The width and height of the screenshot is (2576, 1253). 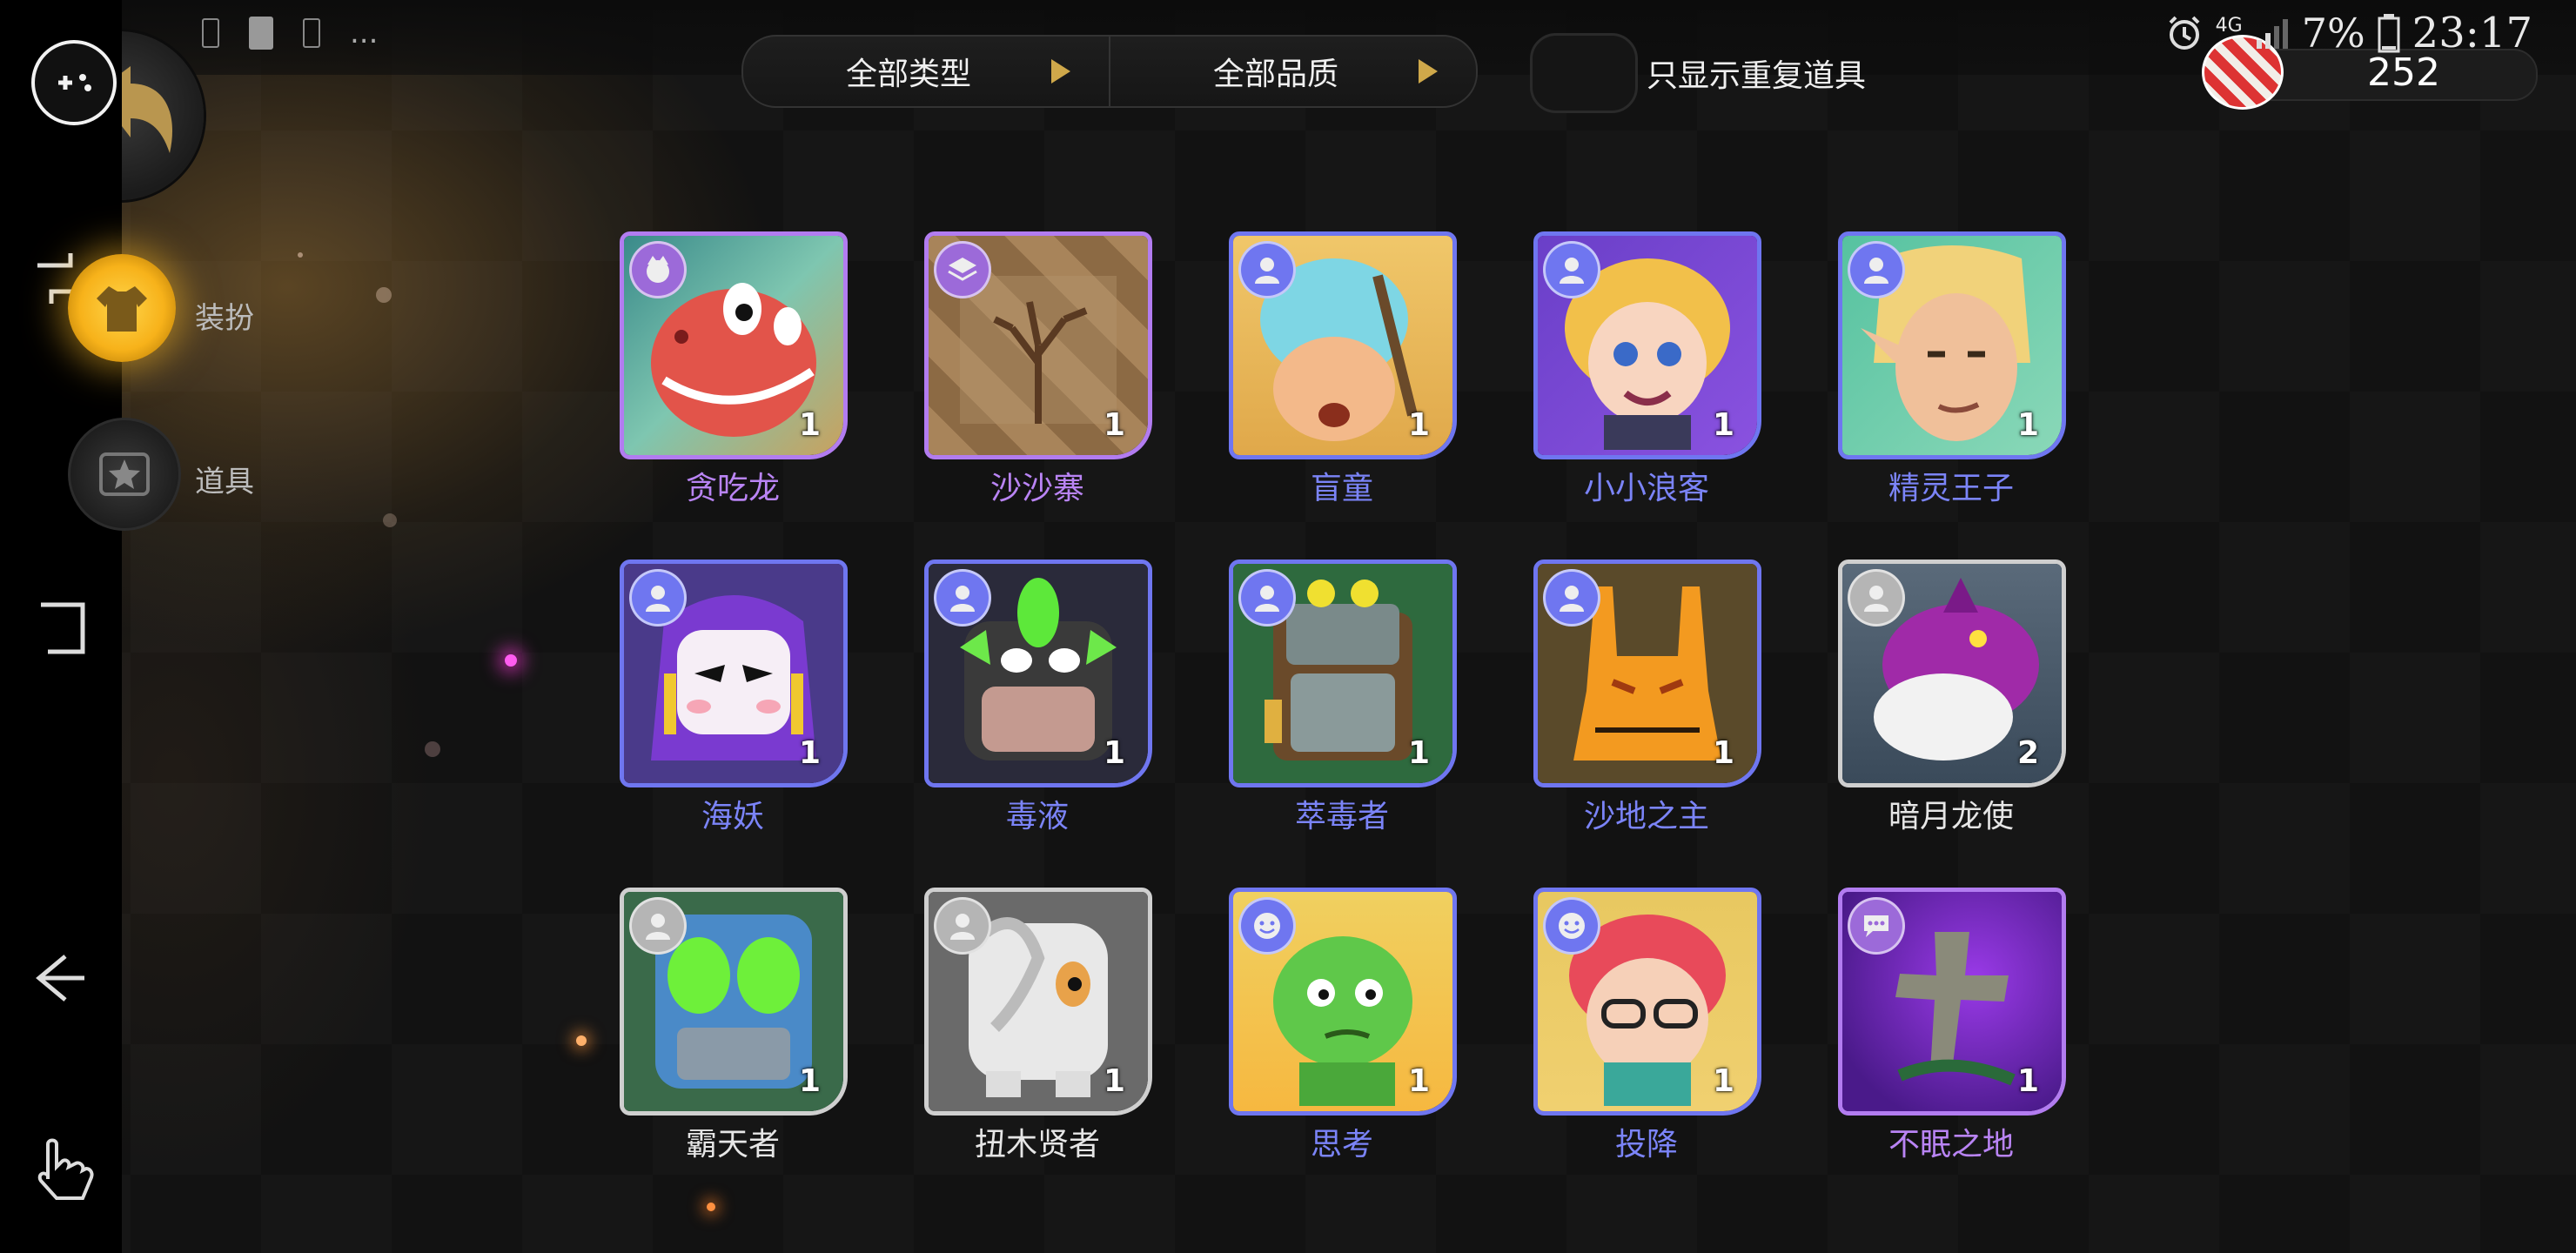 I want to click on type-filter-label: 全部类型, so click(x=908, y=74).